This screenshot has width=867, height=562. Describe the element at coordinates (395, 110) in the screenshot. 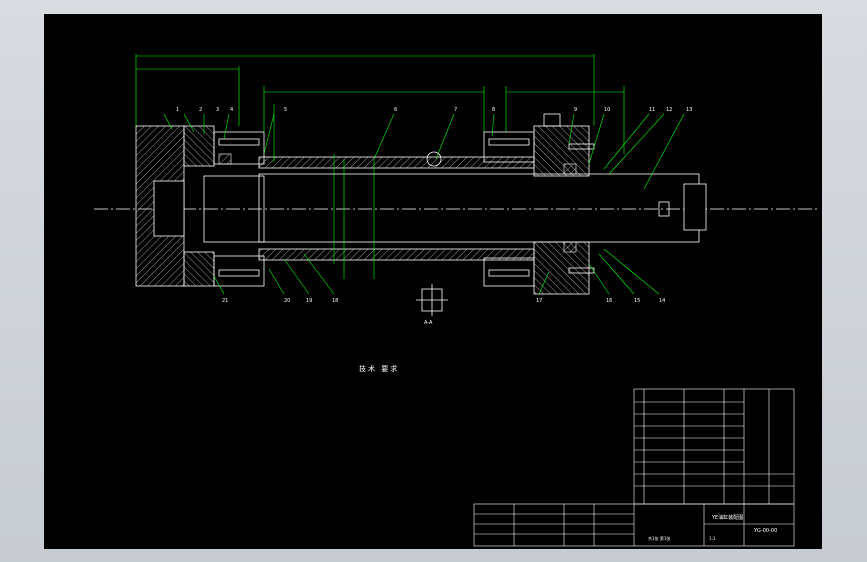

I see `svg-text: 6` at that location.